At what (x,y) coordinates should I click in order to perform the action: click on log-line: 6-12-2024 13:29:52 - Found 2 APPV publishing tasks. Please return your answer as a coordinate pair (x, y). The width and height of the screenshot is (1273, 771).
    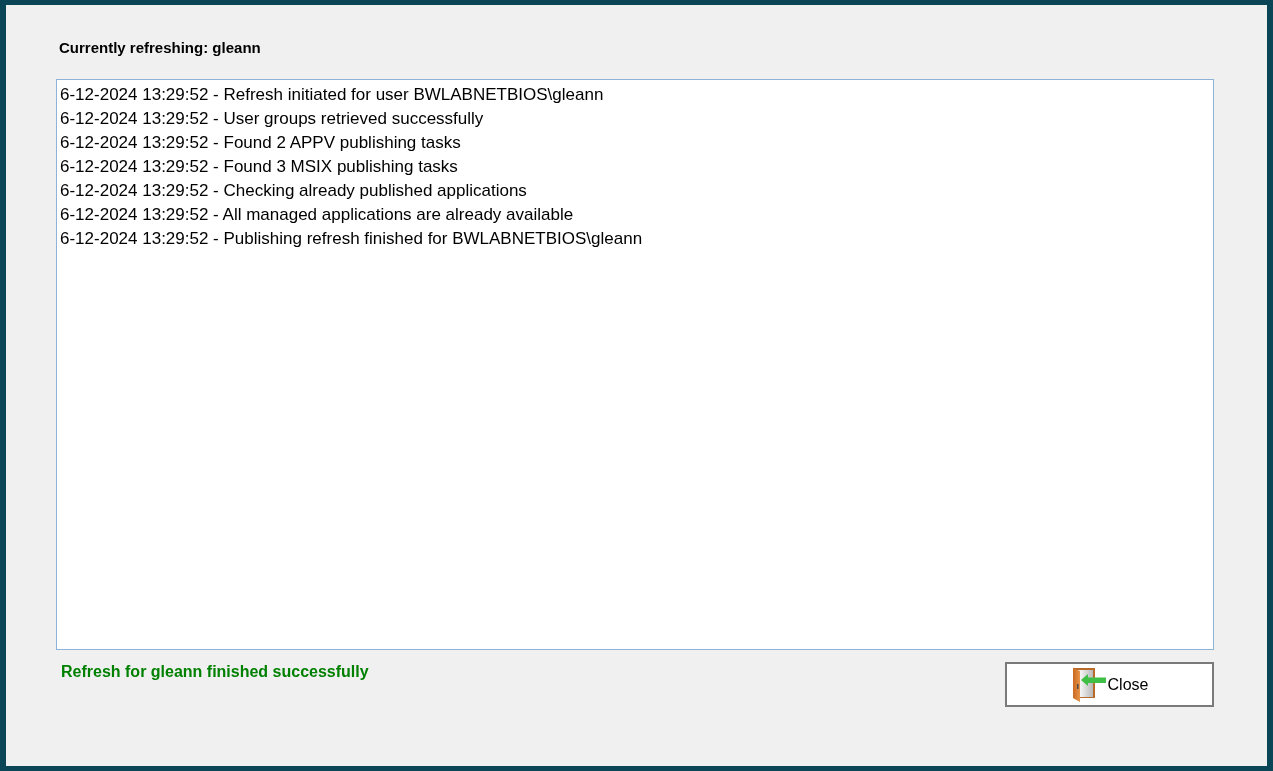
    Looking at the image, I should click on (260, 143).